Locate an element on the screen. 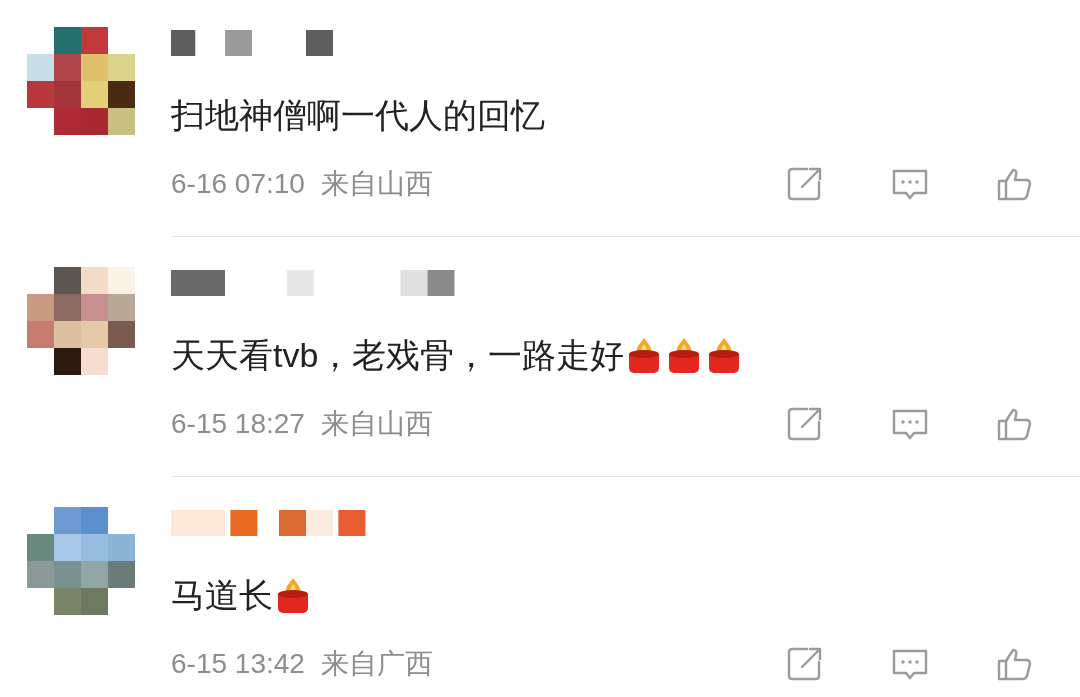  comment-time: 6-15 18:27 is located at coordinates (238, 424).